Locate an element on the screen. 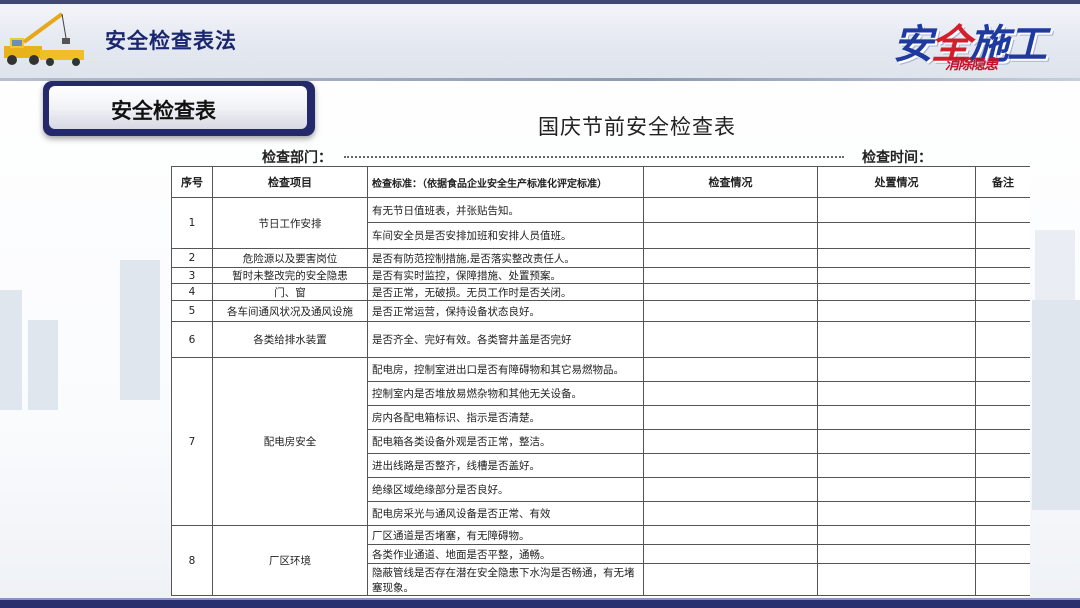 This screenshot has width=1080, height=608. section-tab-label: 安全检查表 is located at coordinates (163, 111).